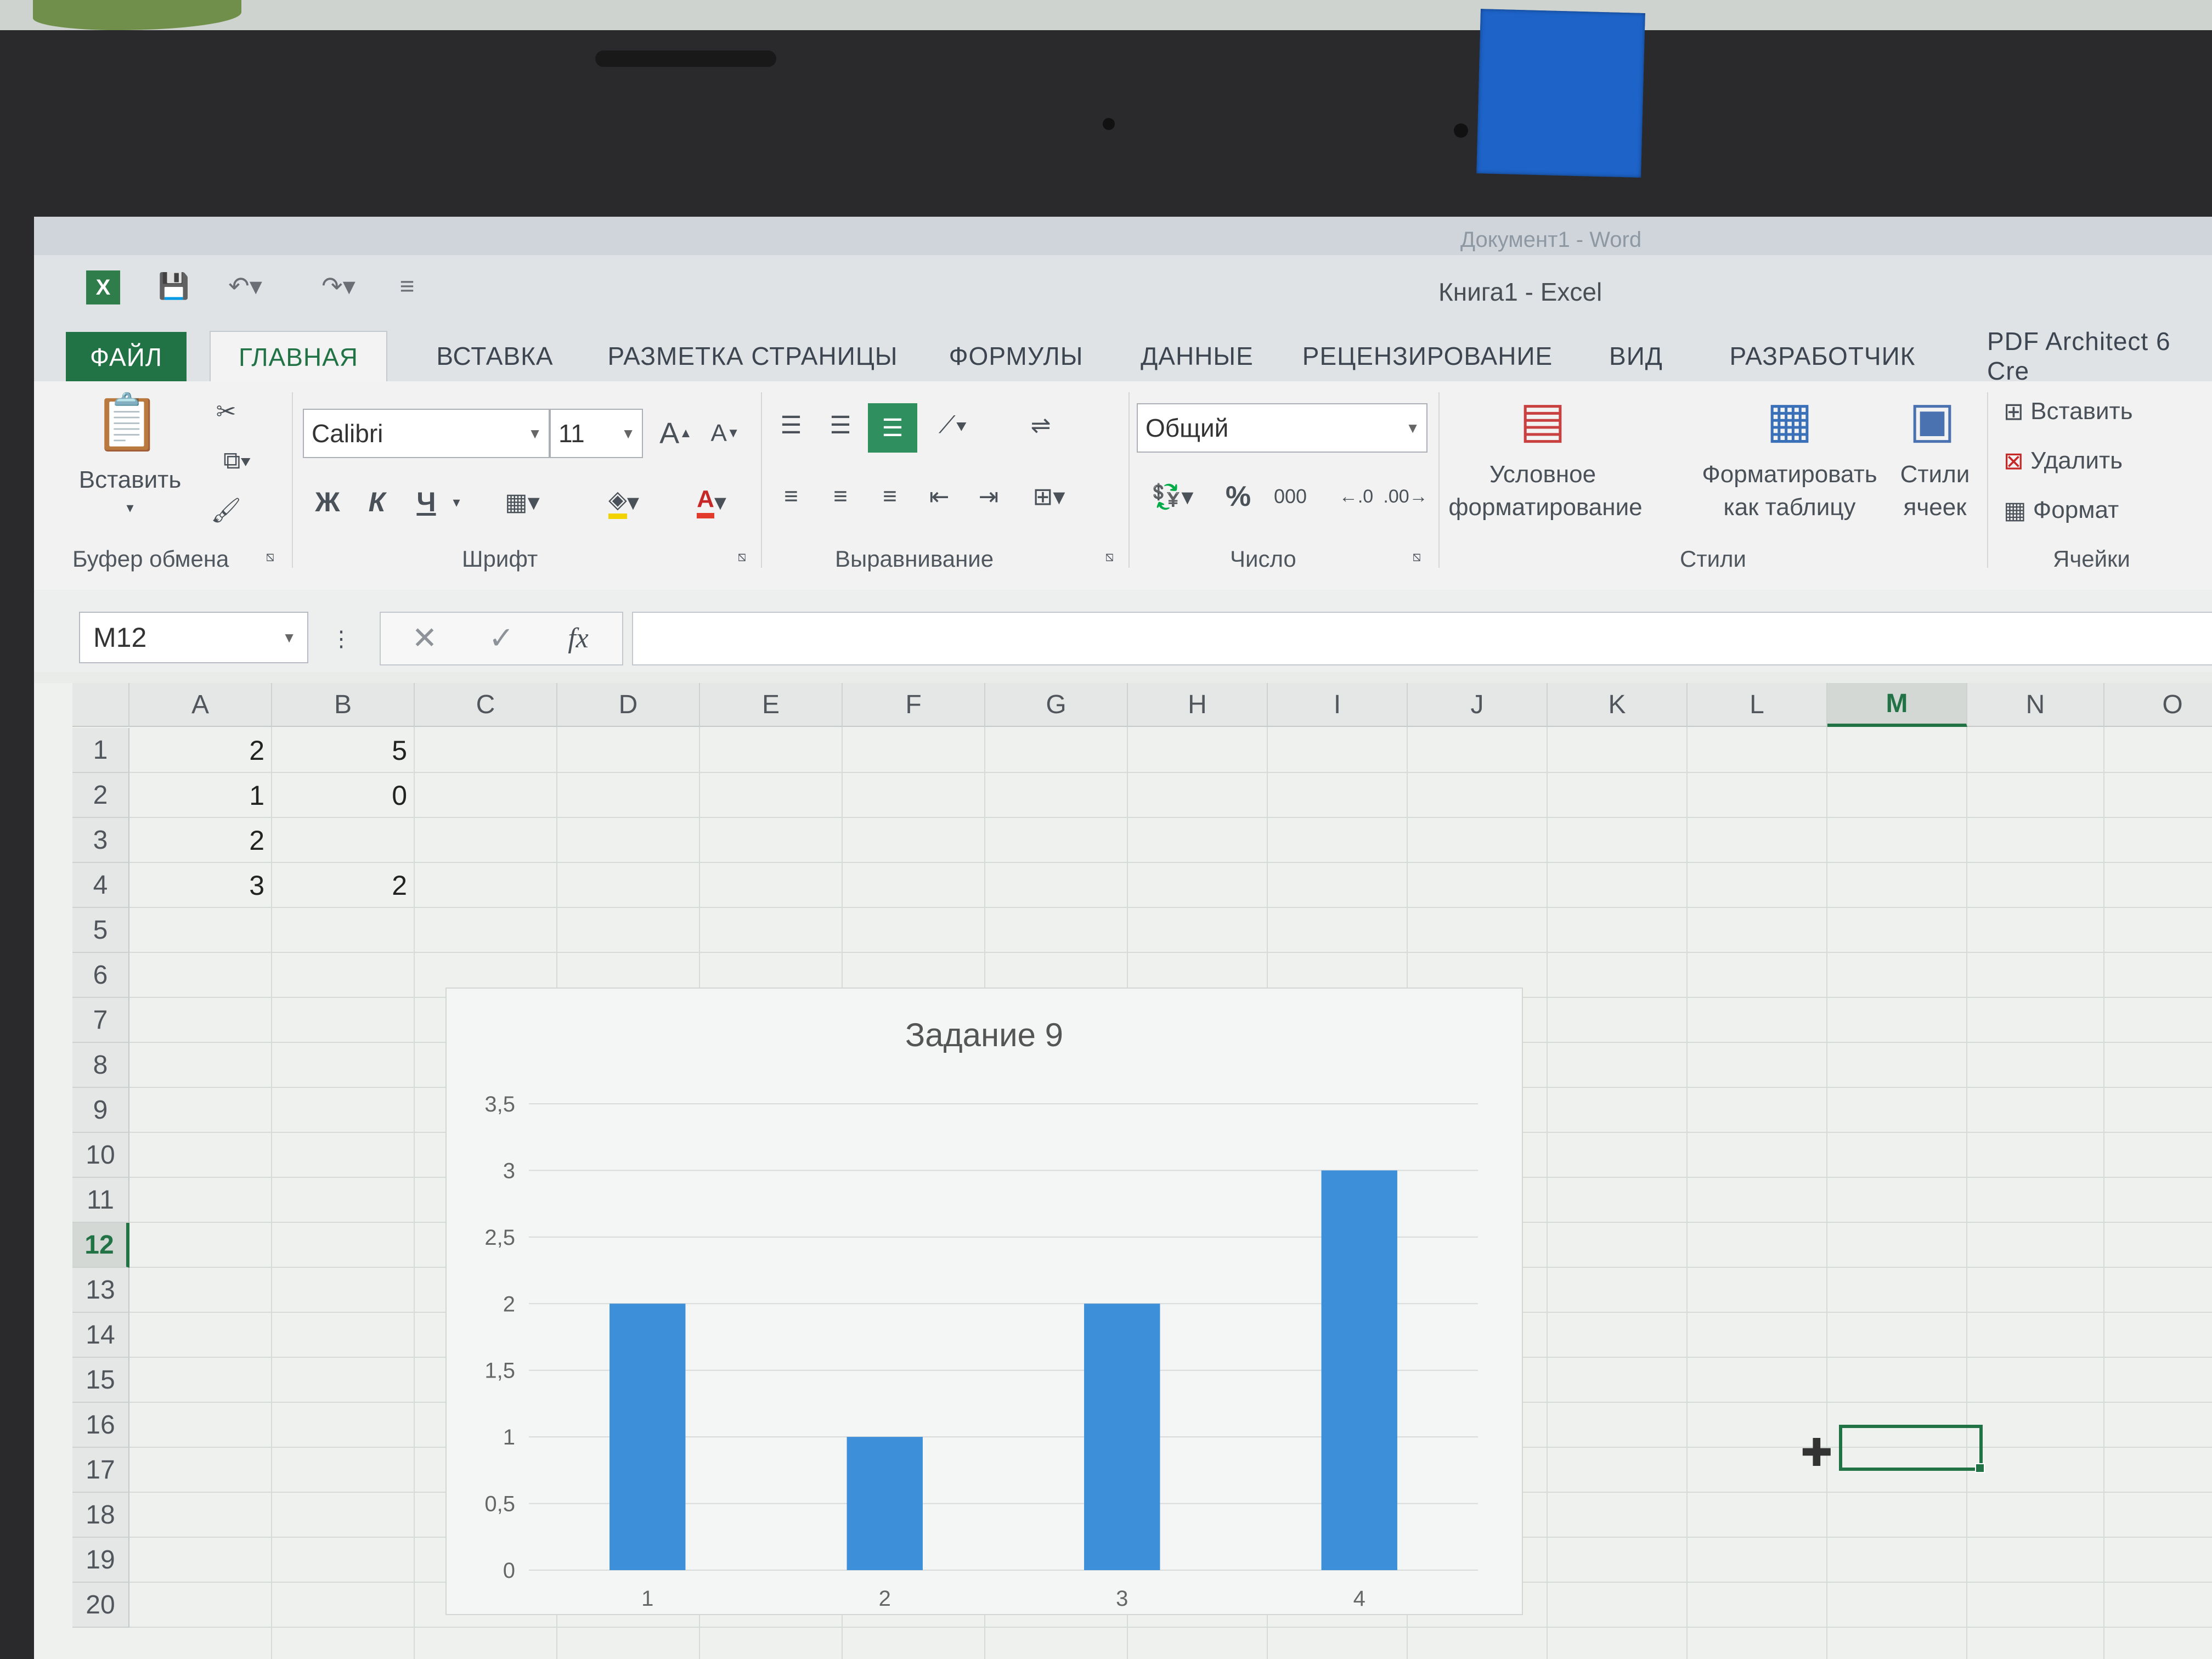  I want to click on row-header-14: 14, so click(100, 1335).